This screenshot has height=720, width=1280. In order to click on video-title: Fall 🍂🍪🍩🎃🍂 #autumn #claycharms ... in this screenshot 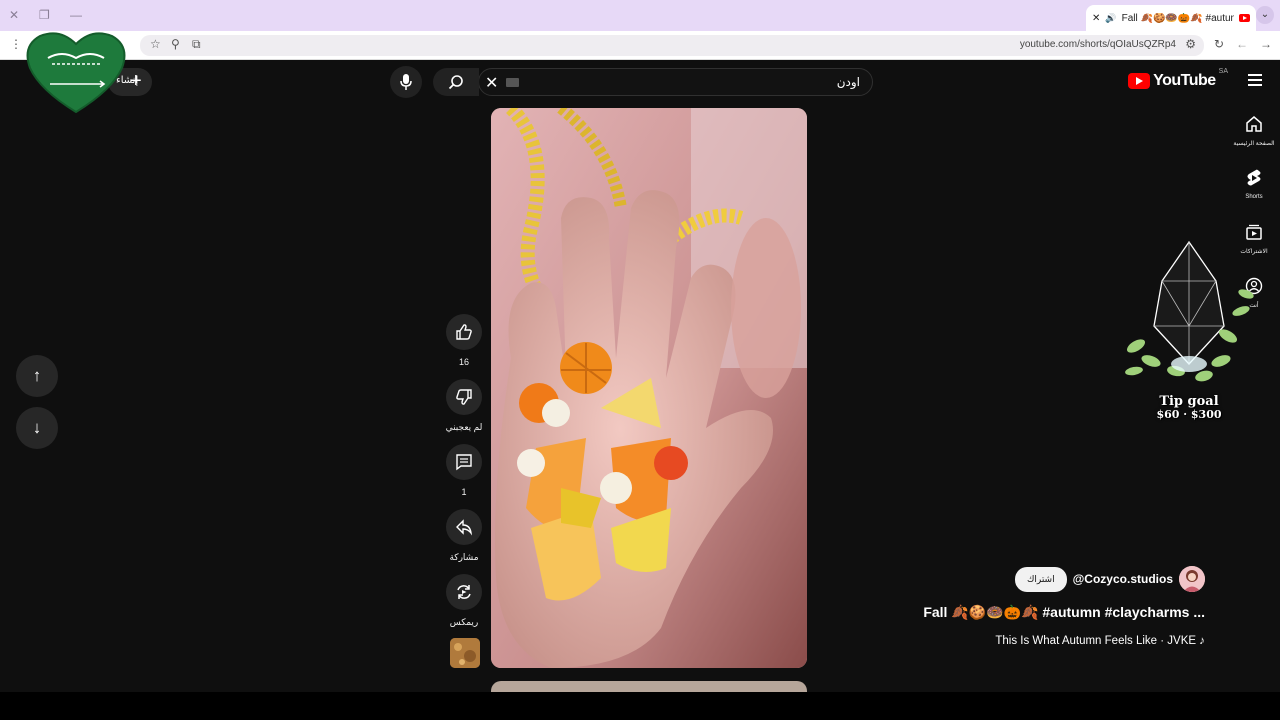, I will do `click(1064, 612)`.